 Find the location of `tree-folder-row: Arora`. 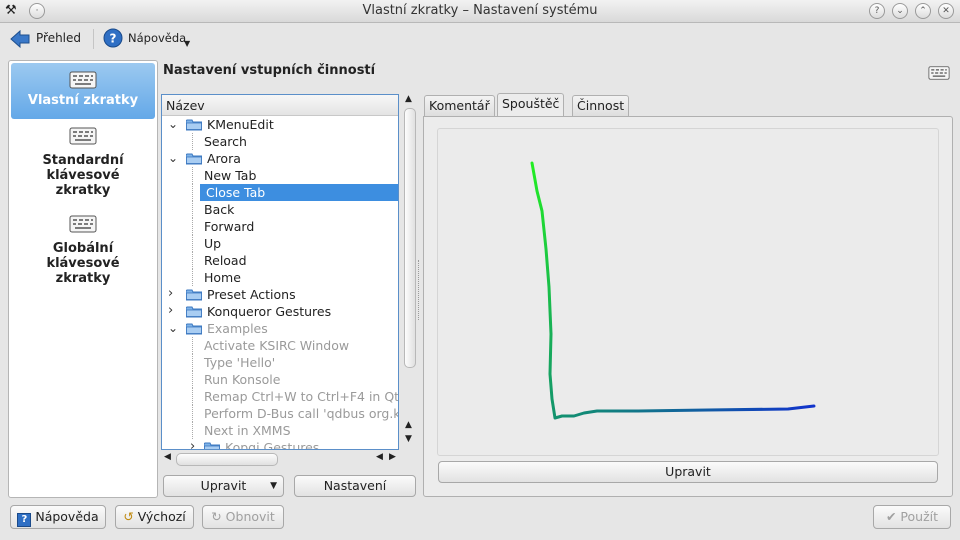

tree-folder-row: Arora is located at coordinates (213, 158).